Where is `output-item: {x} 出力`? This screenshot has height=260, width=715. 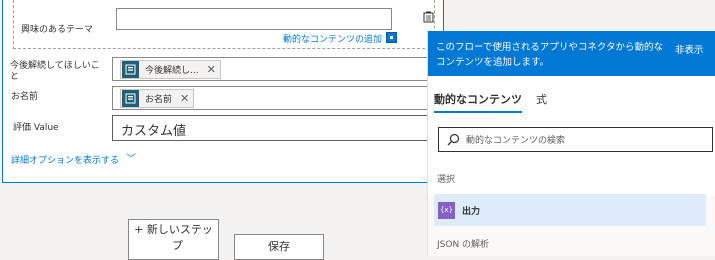
output-item: {x} 出力 is located at coordinates (570, 210).